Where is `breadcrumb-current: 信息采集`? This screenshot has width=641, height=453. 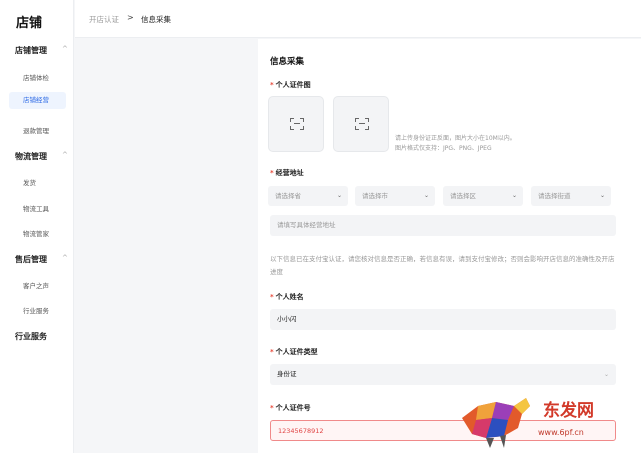 breadcrumb-current: 信息采集 is located at coordinates (156, 19).